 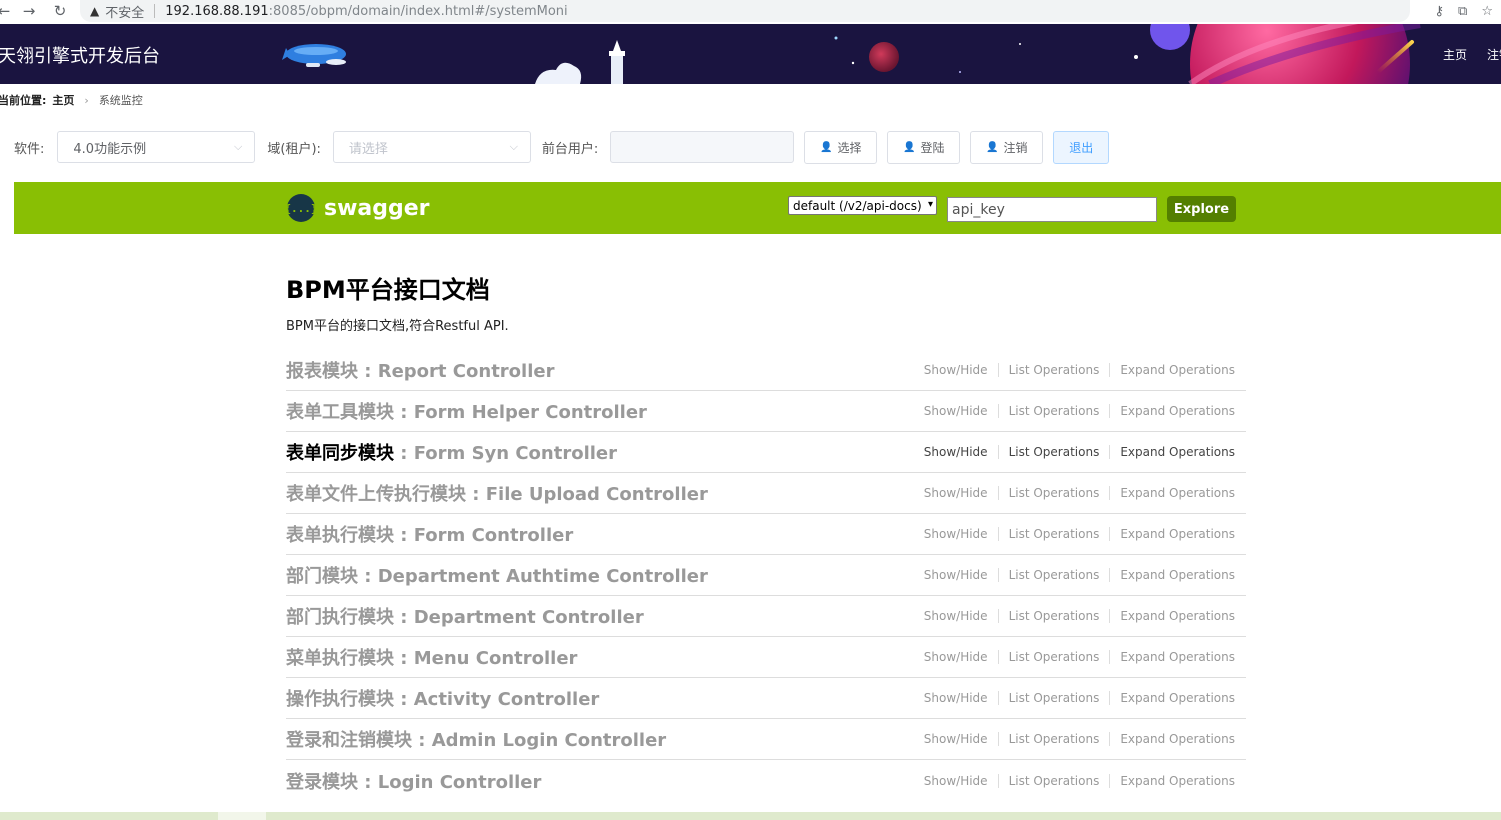 What do you see at coordinates (8, 11) in the screenshot?
I see `back-icon: ←` at bounding box center [8, 11].